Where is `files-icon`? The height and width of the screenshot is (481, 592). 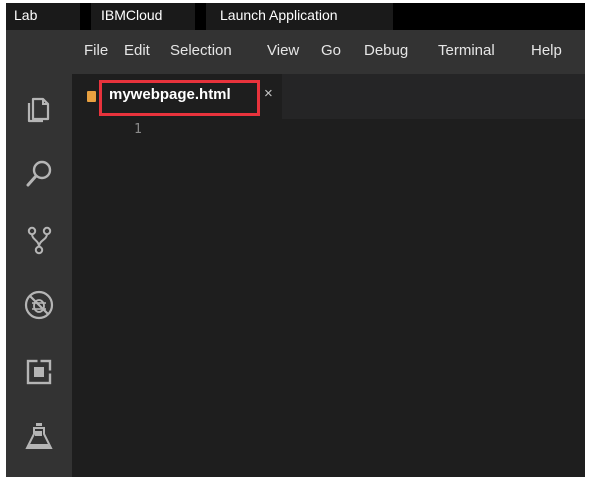
files-icon is located at coordinates (39, 107).